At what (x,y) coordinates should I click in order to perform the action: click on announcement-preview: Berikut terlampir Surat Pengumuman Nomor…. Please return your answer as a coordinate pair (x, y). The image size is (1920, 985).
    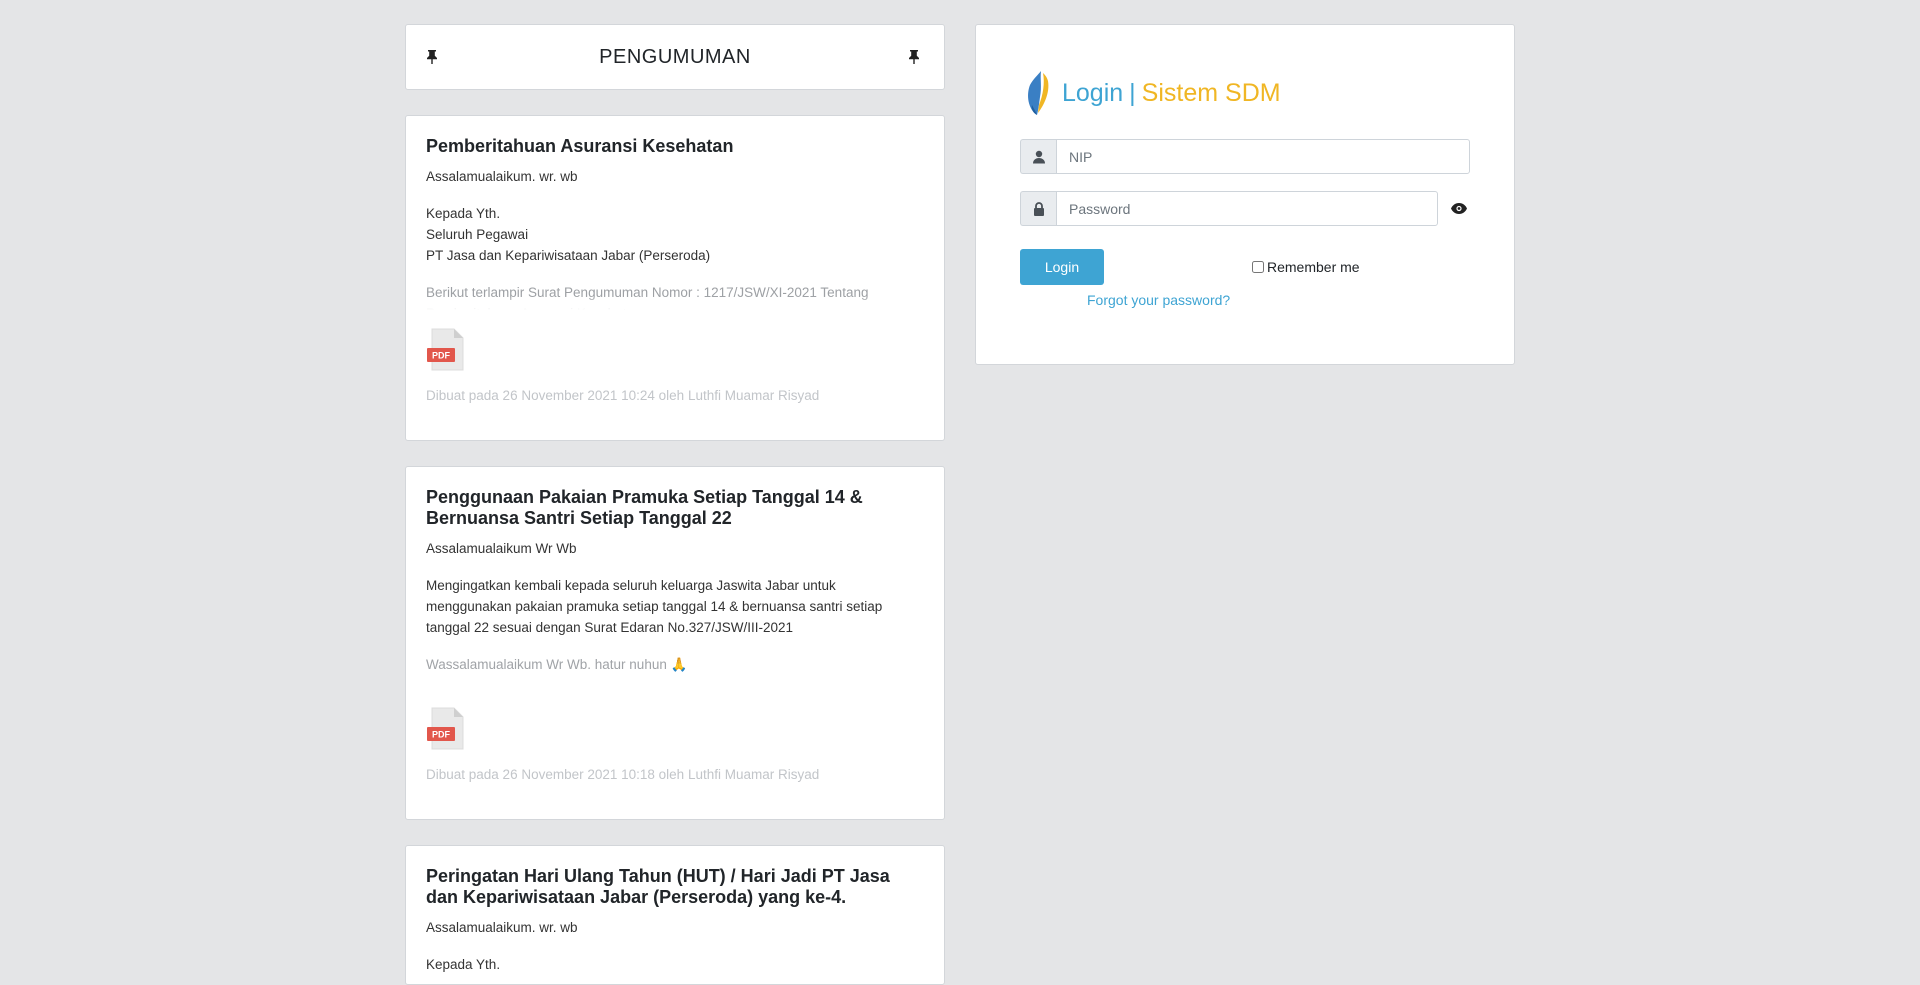
    Looking at the image, I should click on (675, 296).